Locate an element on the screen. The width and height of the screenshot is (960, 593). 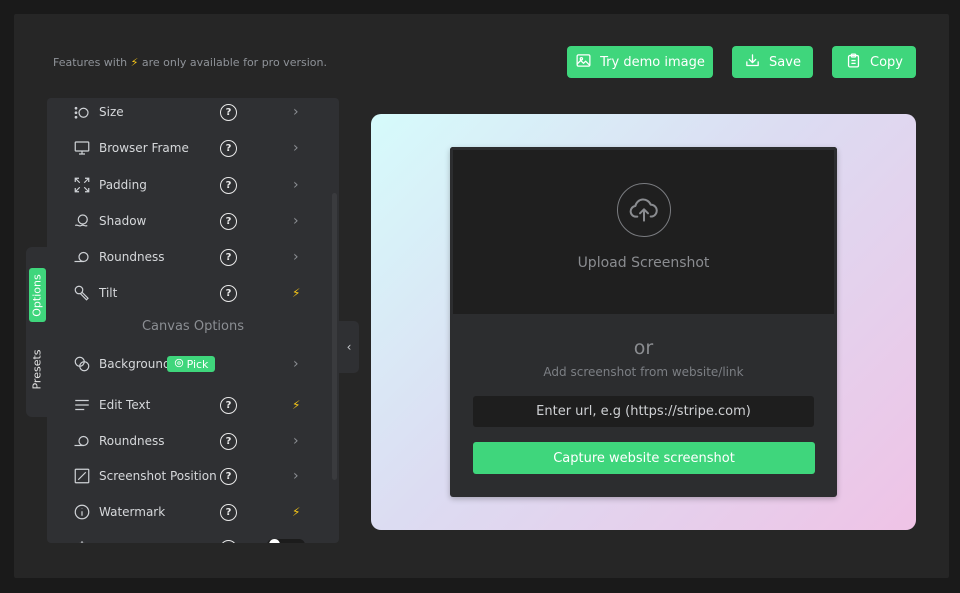
capture-button: Capture website screenshot is located at coordinates (644, 458).